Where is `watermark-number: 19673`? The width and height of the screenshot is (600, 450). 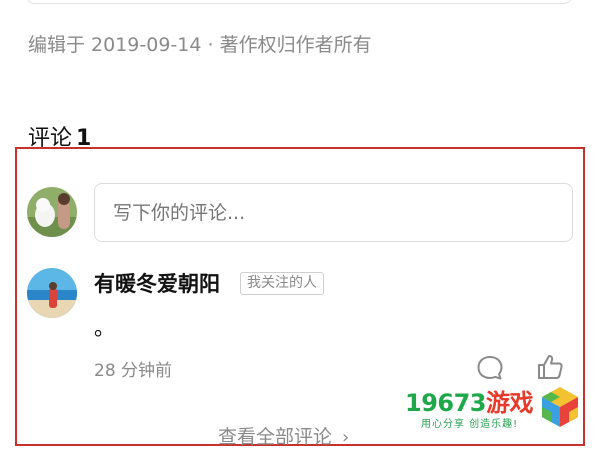 watermark-number: 19673 is located at coordinates (446, 403).